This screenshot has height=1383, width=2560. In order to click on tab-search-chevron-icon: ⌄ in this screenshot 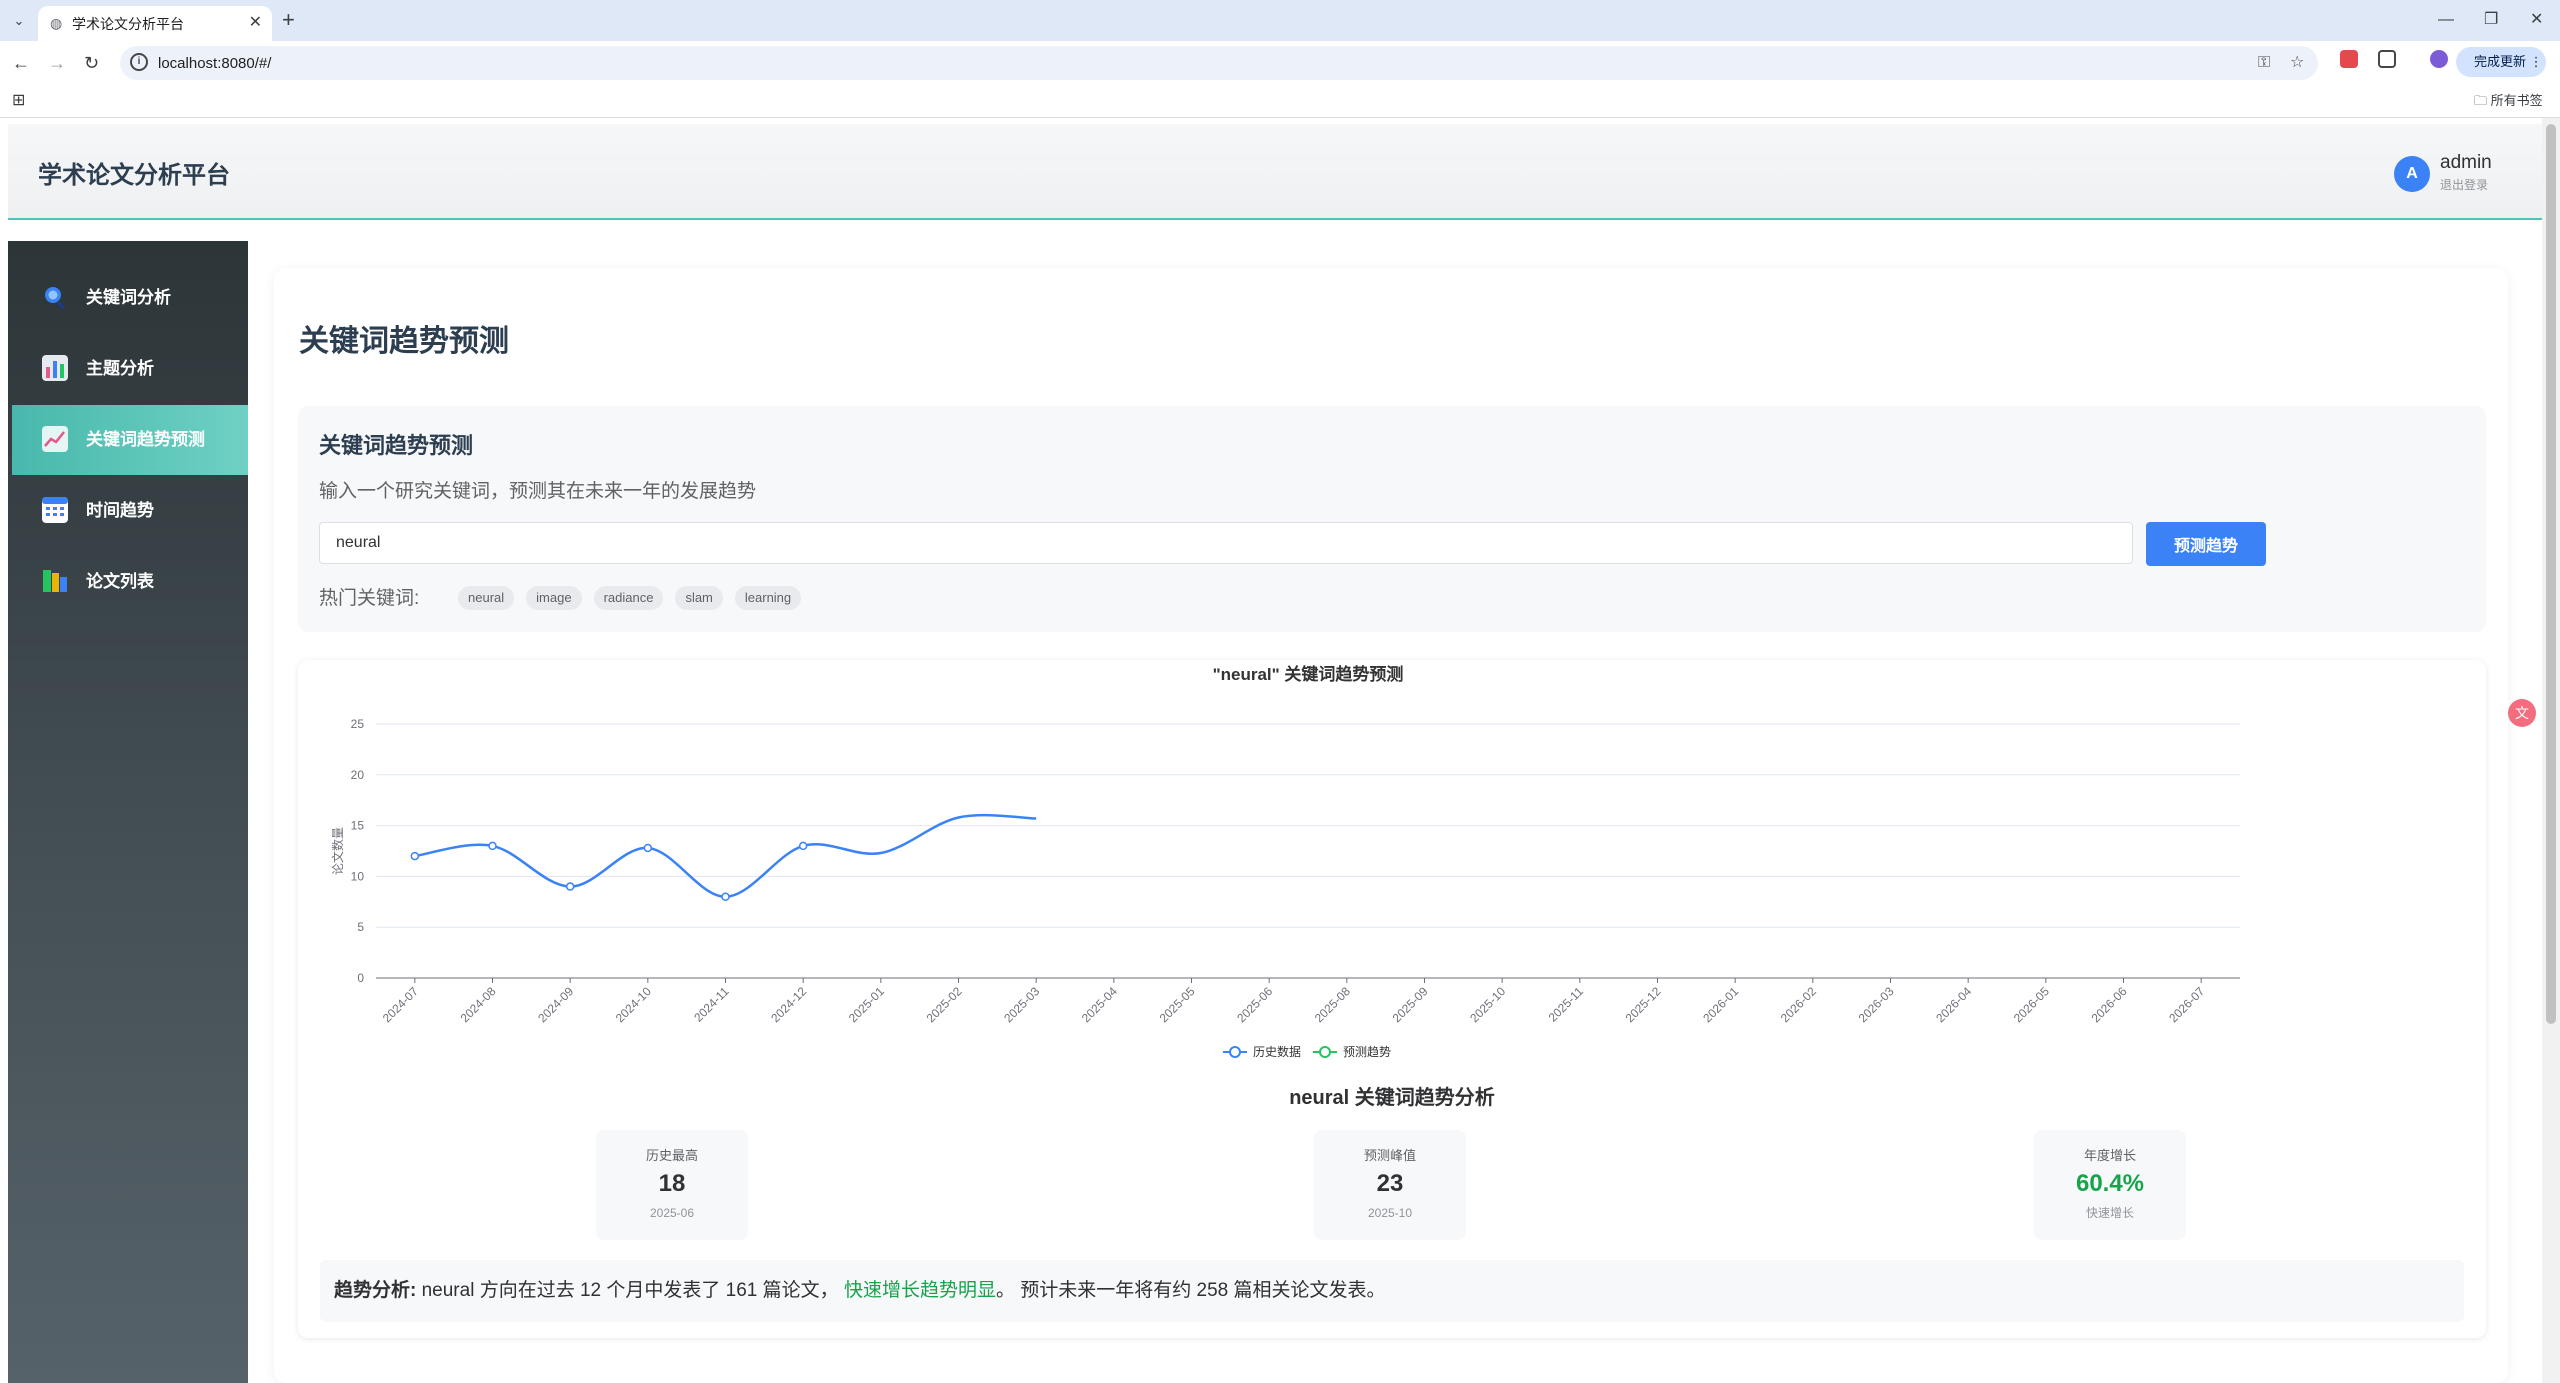, I will do `click(19, 21)`.